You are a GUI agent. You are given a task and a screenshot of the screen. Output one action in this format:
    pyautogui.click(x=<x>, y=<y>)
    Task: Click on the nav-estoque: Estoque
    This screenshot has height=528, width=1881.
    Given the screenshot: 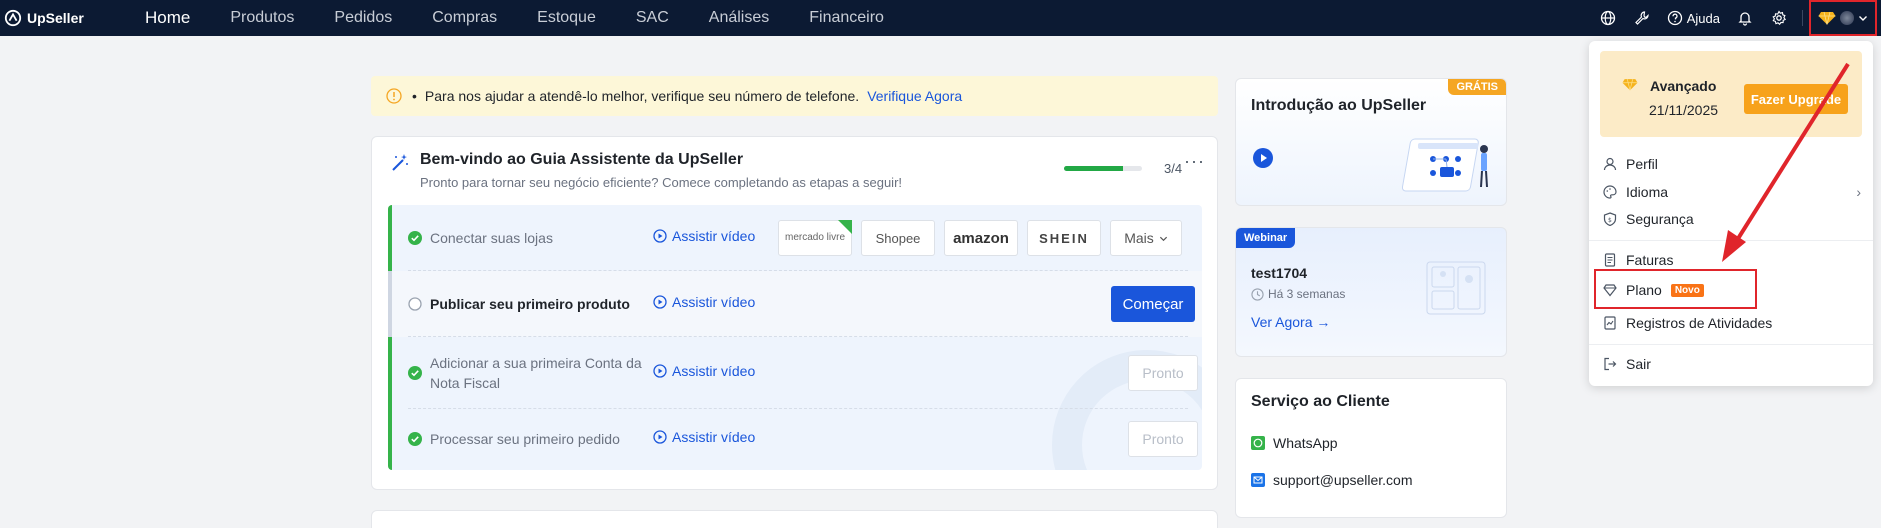 What is the action you would take?
    pyautogui.click(x=566, y=18)
    